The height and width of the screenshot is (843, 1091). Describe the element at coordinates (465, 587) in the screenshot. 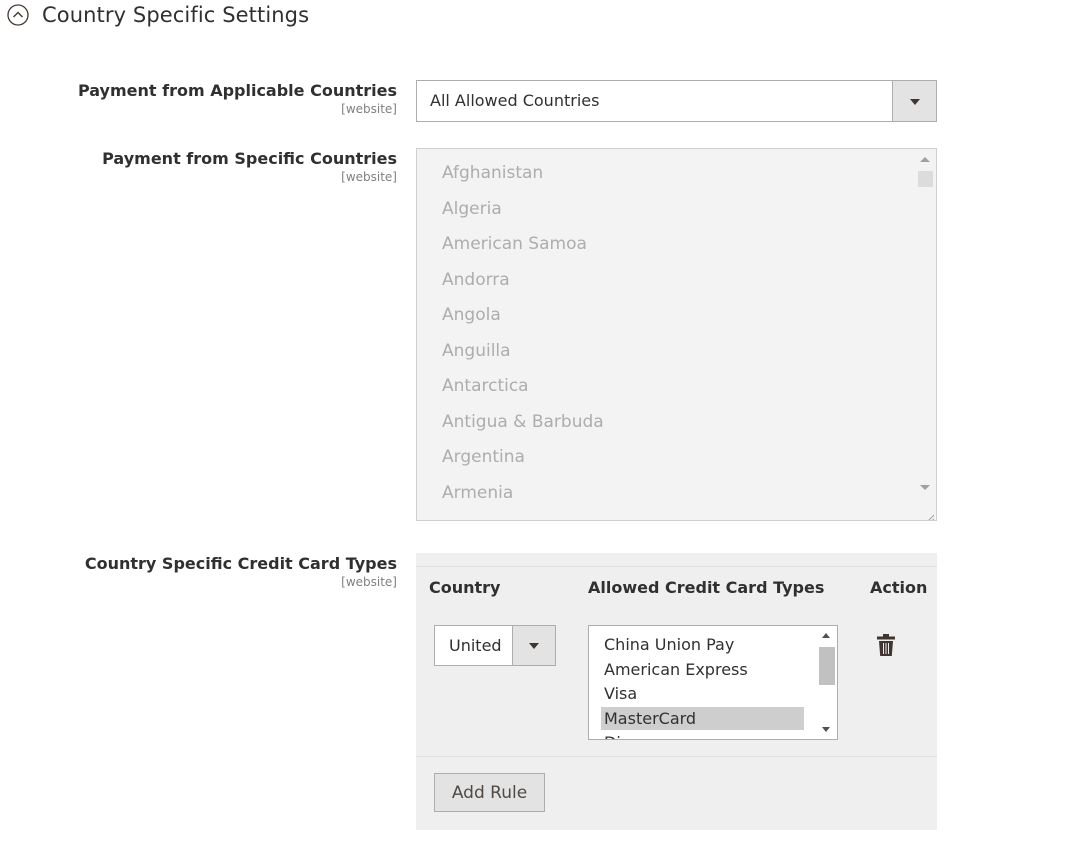

I see `header-country: Country` at that location.